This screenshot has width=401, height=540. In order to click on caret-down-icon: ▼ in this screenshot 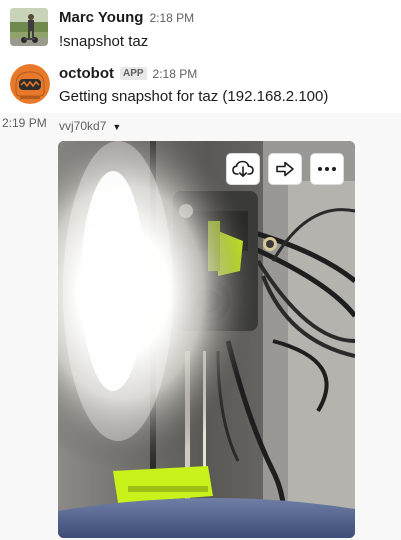, I will do `click(116, 127)`.